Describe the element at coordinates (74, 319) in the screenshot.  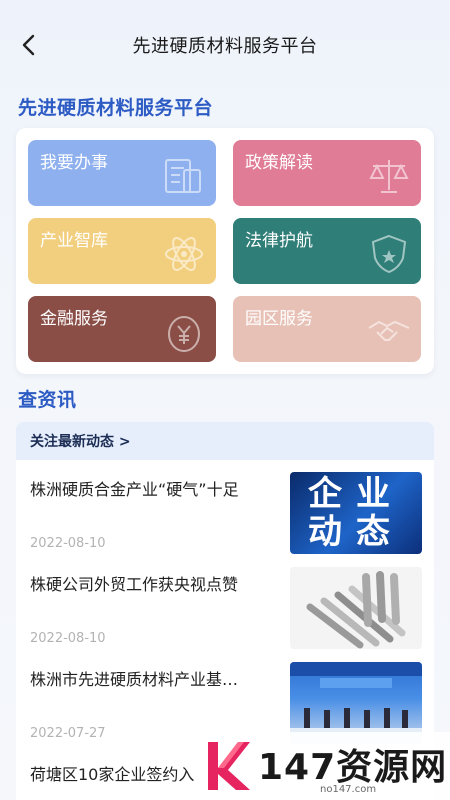
I see `tile-label: 金融服务` at that location.